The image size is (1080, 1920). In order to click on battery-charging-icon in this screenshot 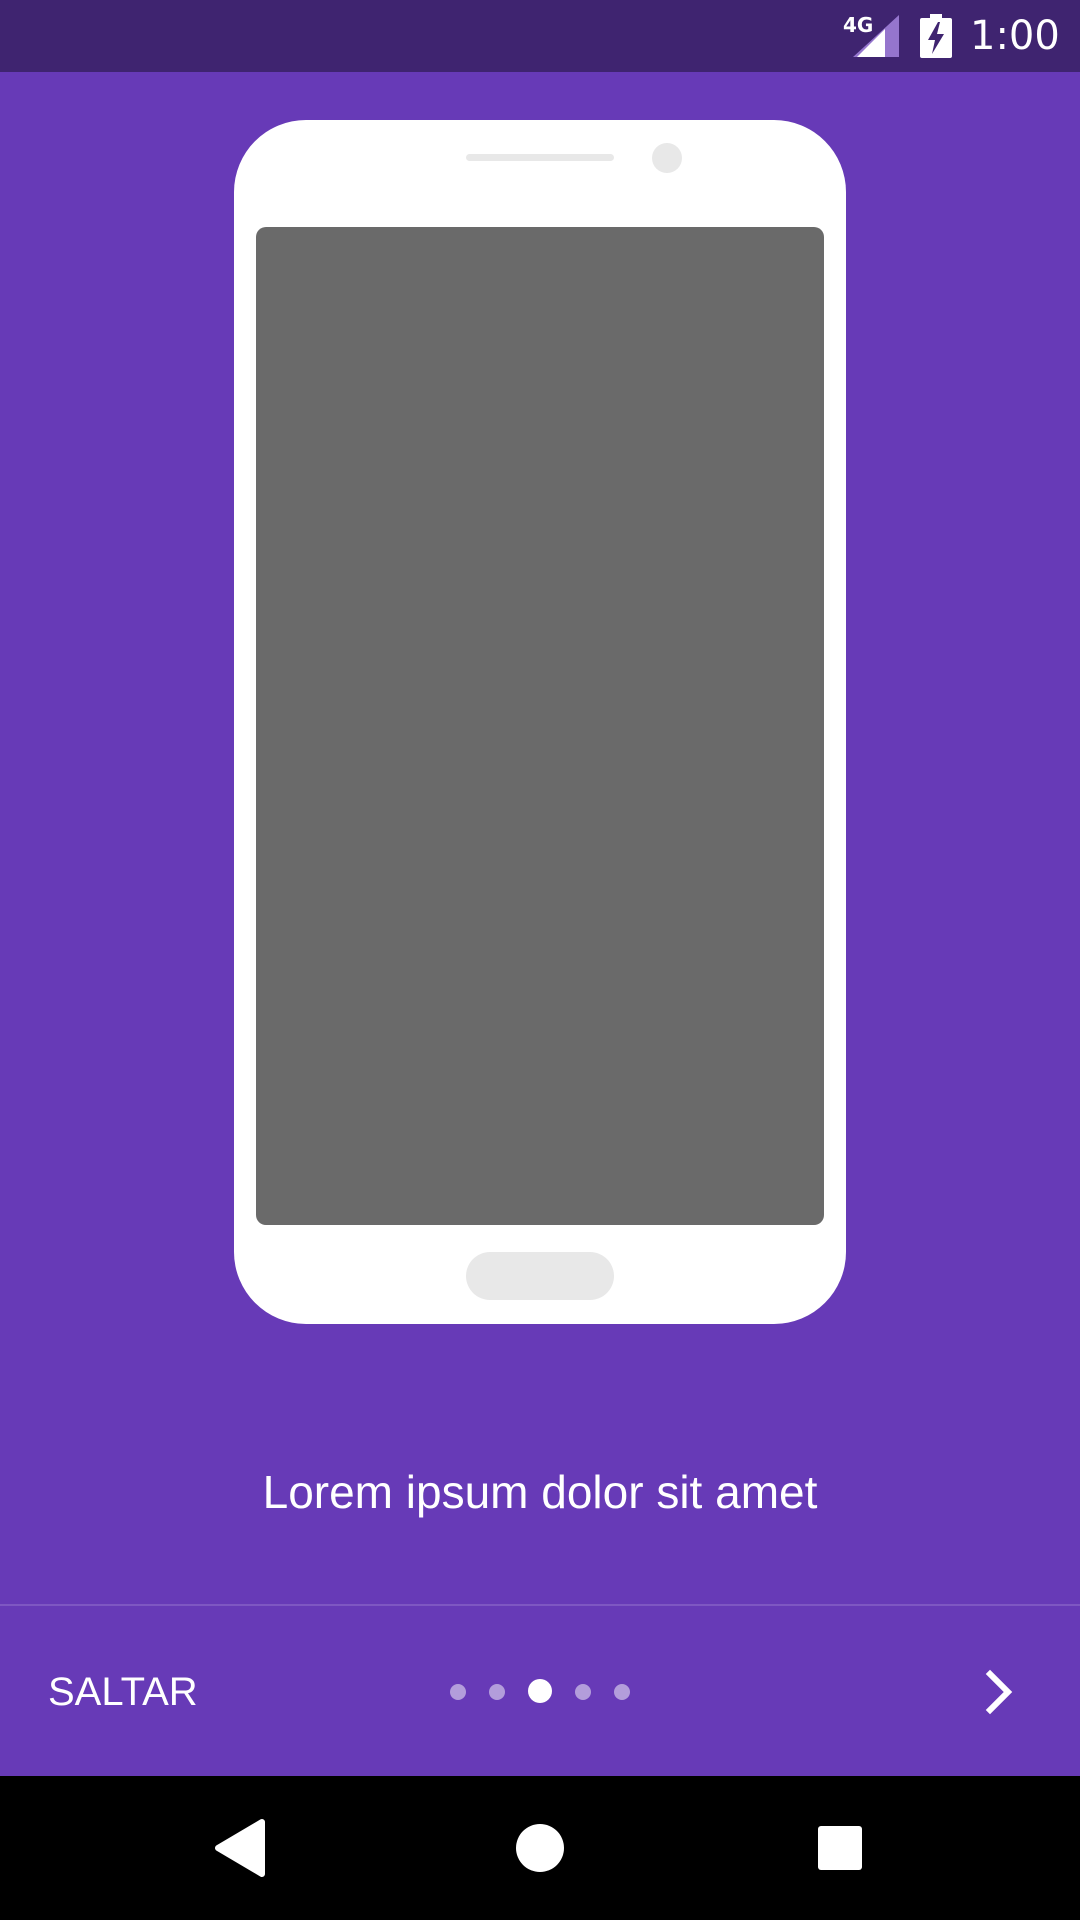, I will do `click(936, 36)`.